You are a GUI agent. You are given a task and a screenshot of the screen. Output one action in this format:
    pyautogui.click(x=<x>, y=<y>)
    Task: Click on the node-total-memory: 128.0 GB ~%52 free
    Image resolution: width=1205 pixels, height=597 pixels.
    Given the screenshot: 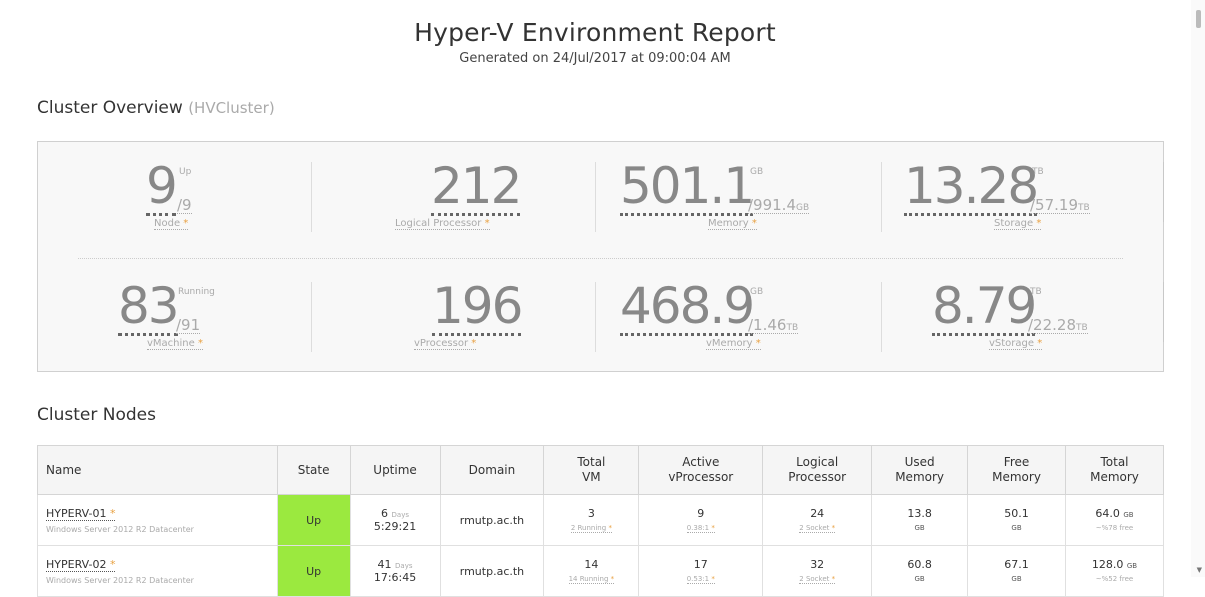 What is the action you would take?
    pyautogui.click(x=1114, y=571)
    